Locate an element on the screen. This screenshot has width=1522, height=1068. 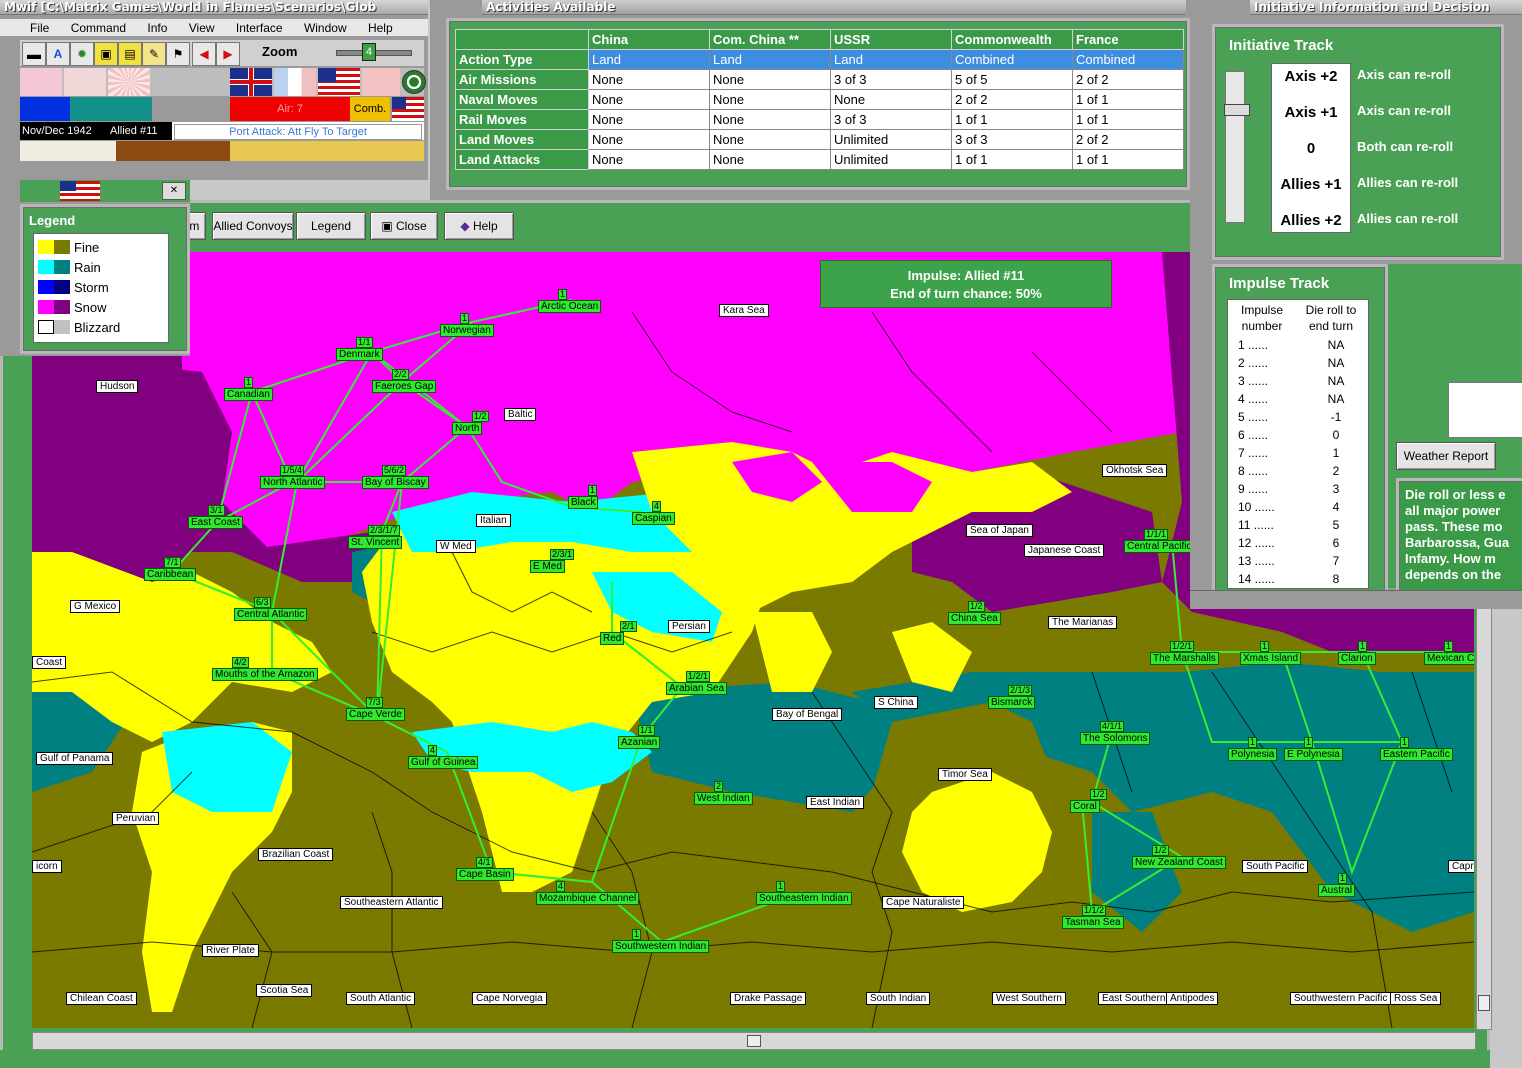
sea-area-label: River Plate is located at coordinates (230, 950).